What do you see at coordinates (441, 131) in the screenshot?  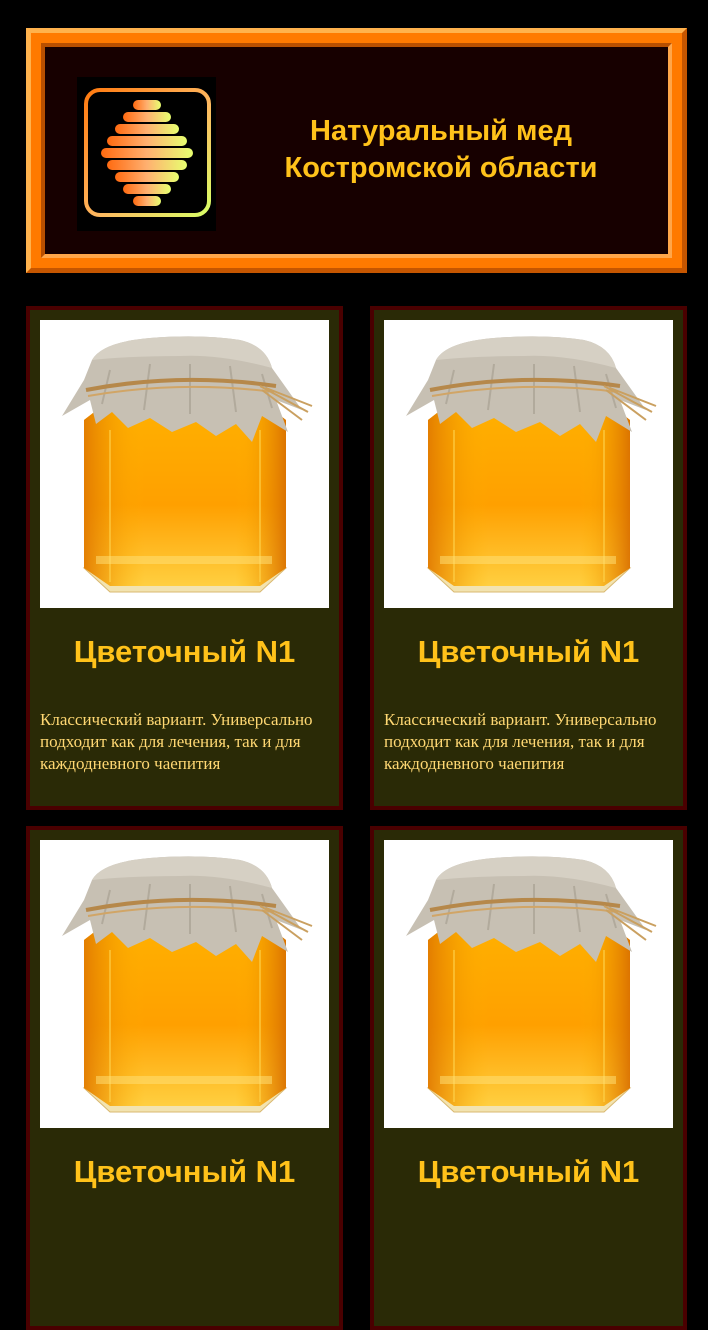 I see `site-title-line1: Натуральный мед` at bounding box center [441, 131].